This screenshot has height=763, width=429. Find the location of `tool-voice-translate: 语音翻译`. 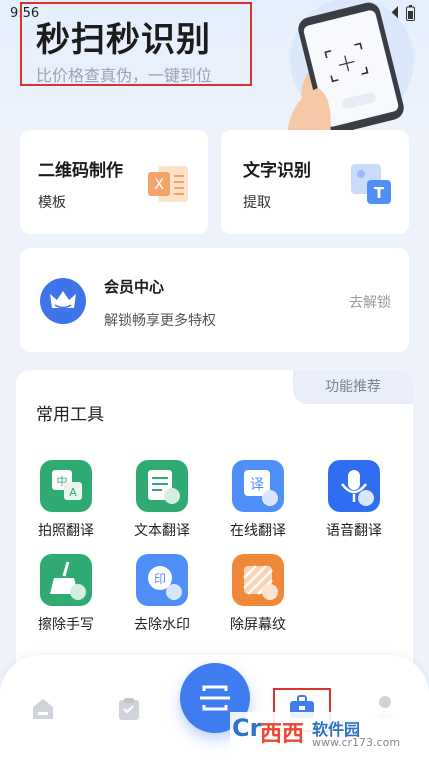

tool-voice-translate: 语音翻译 is located at coordinates (354, 500).